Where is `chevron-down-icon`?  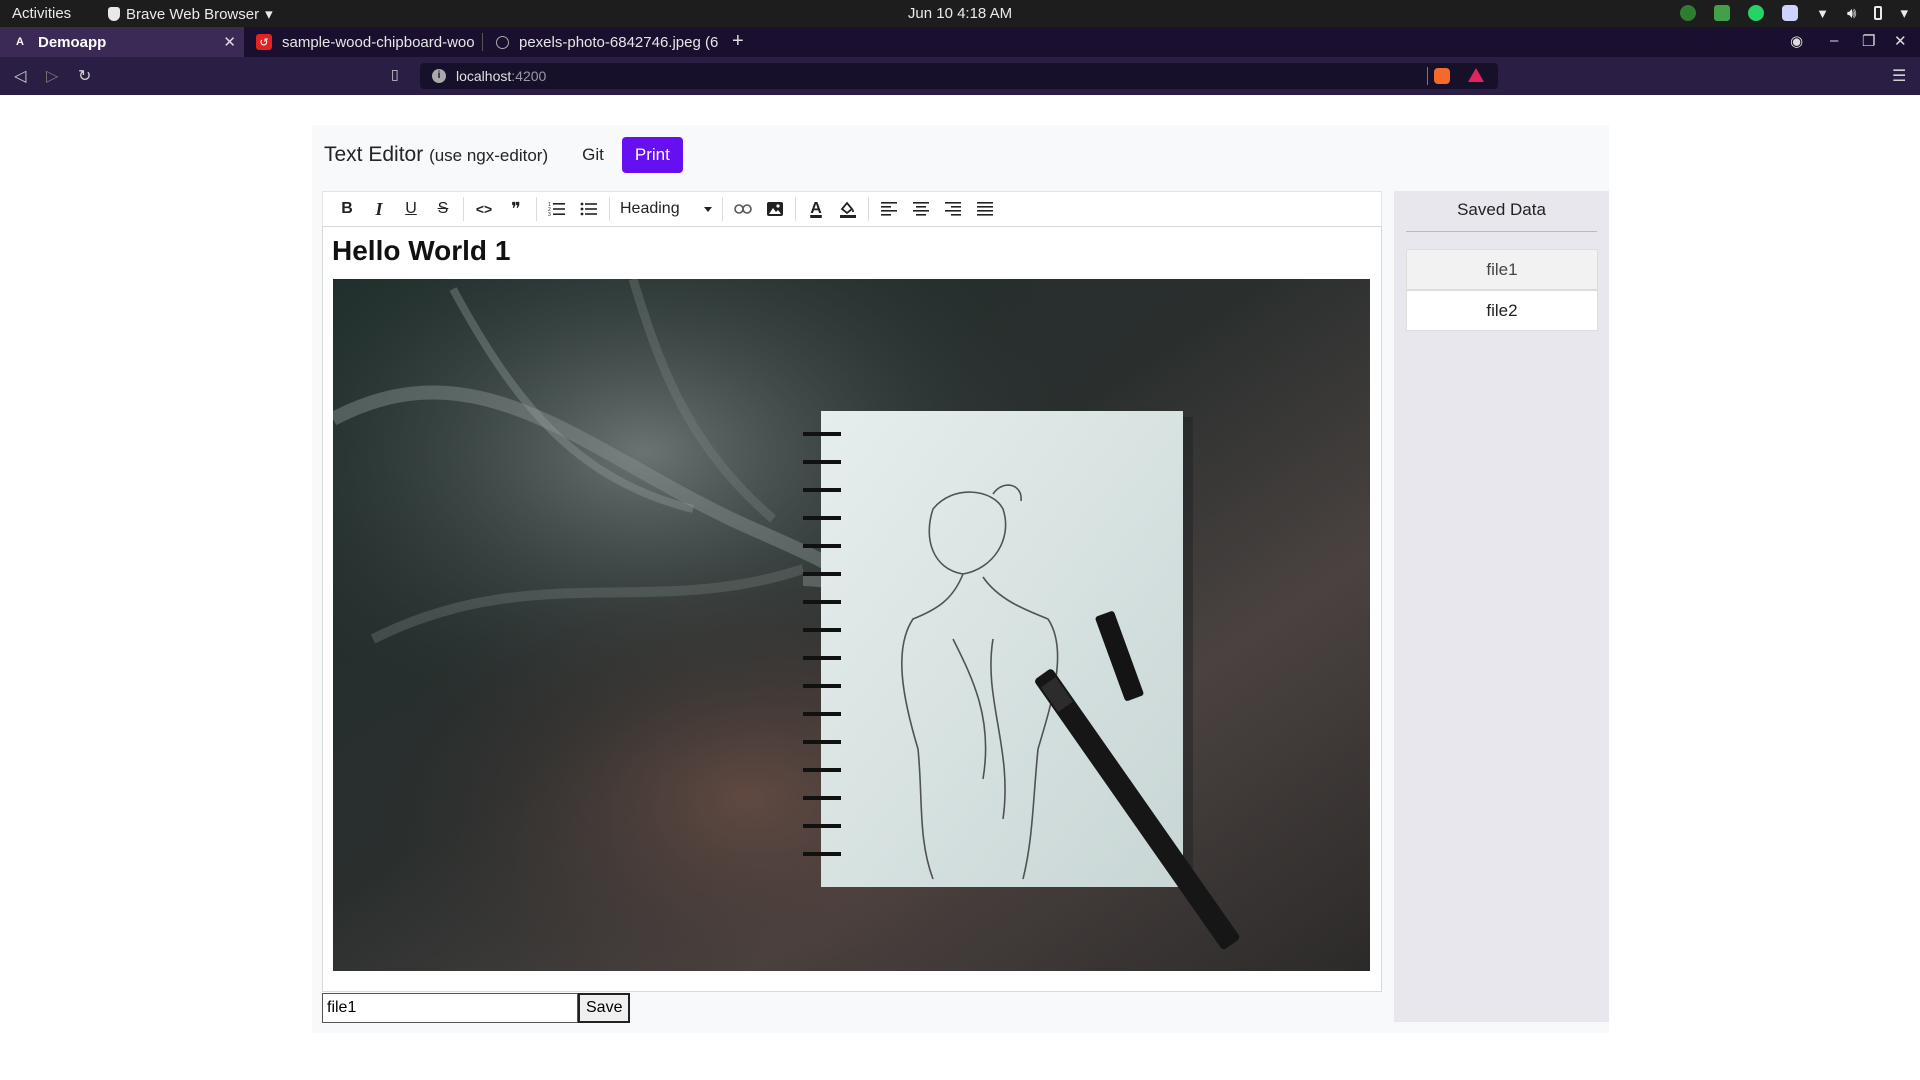 chevron-down-icon is located at coordinates (708, 209).